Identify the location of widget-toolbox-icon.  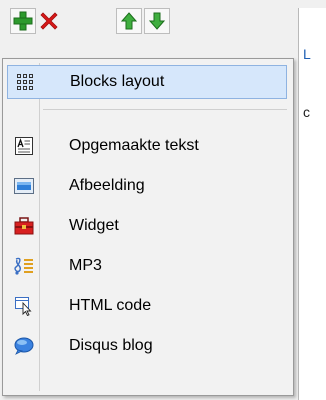
(24, 226).